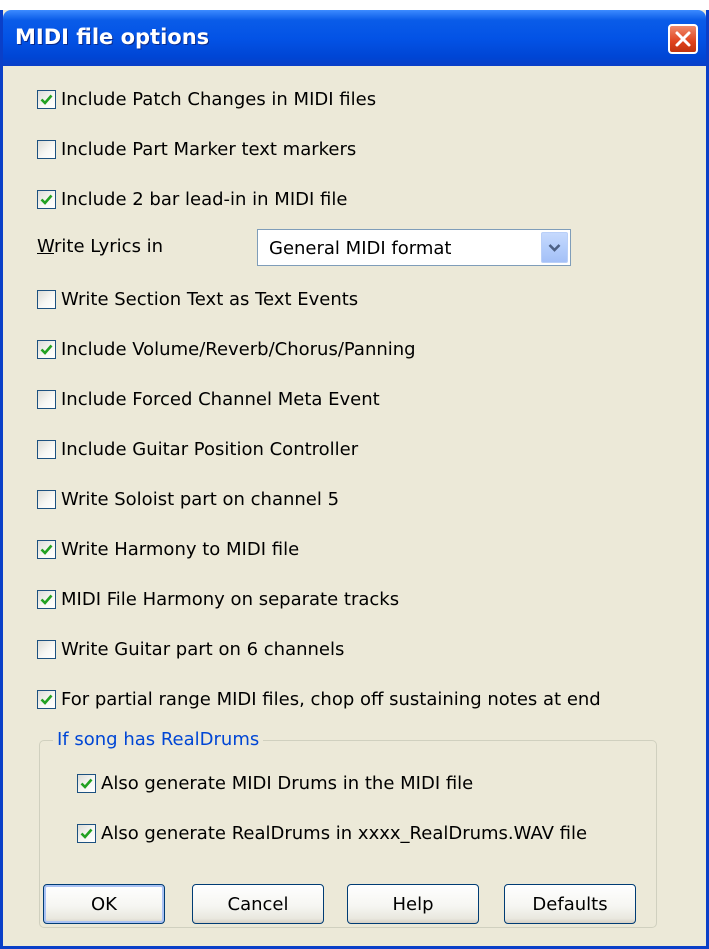 This screenshot has width=709, height=949. I want to click on option-label: Write Soloist part on channel 5, so click(200, 499).